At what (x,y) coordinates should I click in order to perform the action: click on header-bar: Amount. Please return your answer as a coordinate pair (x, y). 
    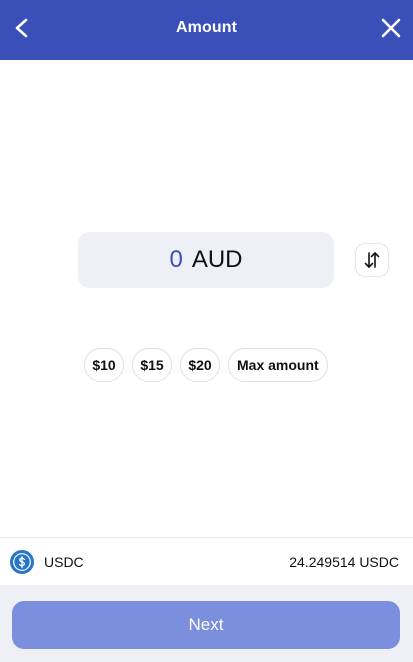
    Looking at the image, I should click on (206, 30).